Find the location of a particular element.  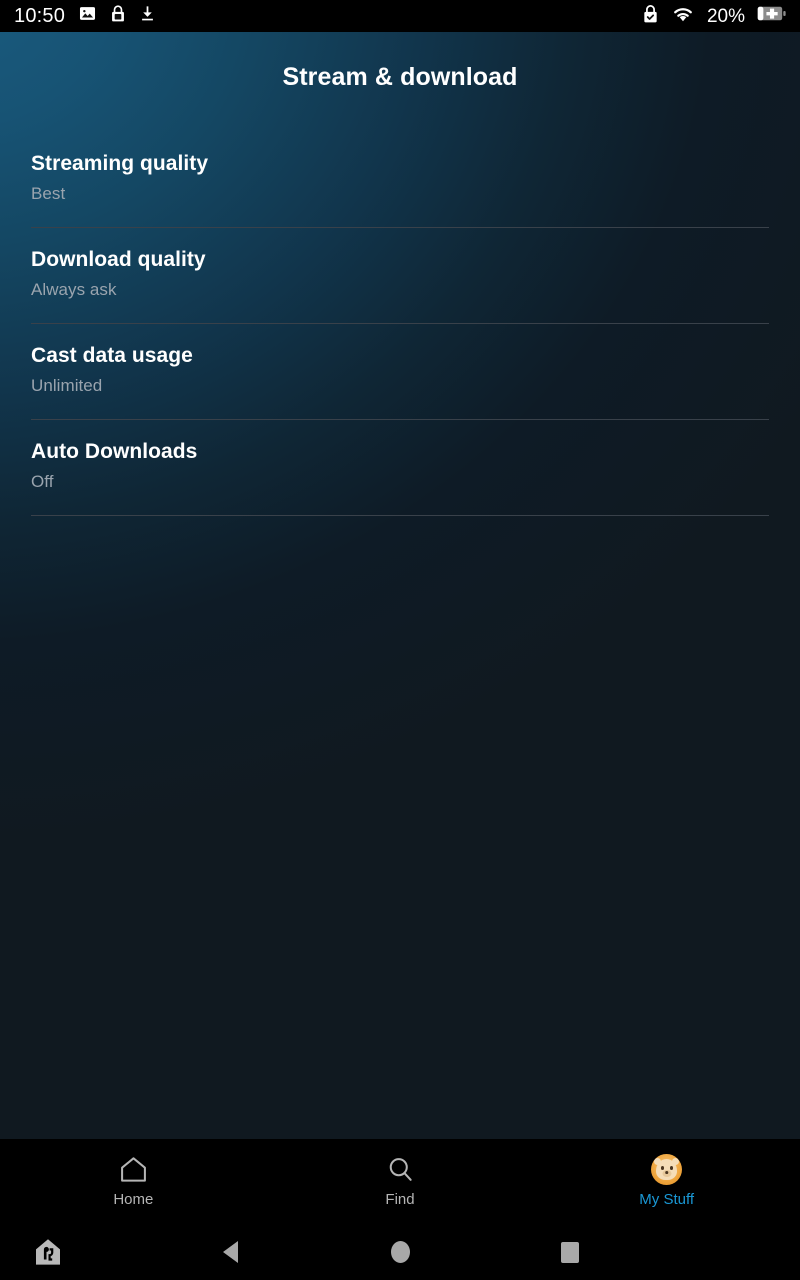

avatar-nose is located at coordinates (666, 1172).